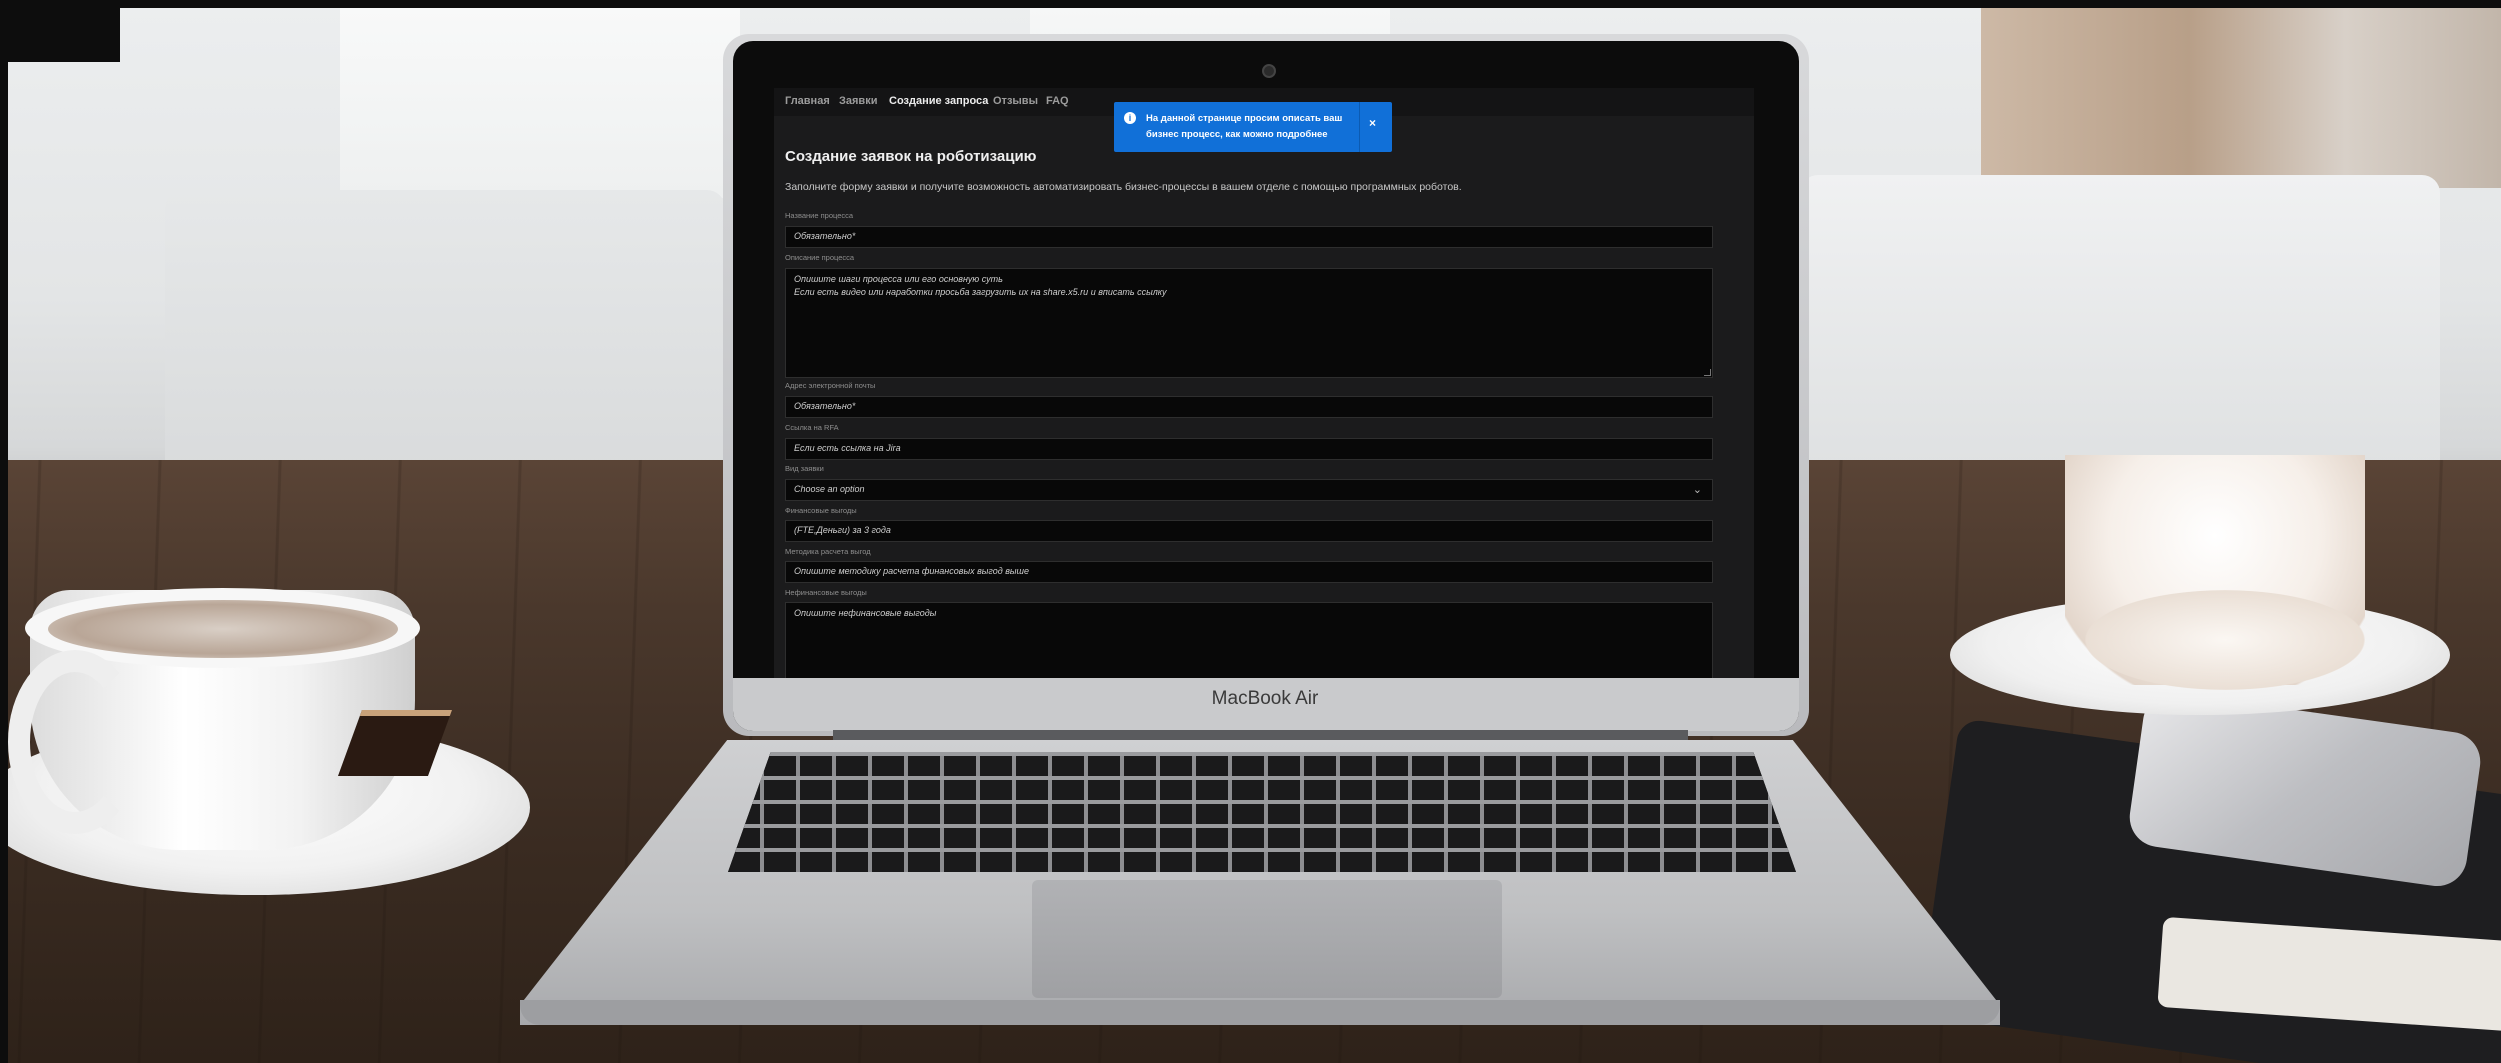  I want to click on photo-frame-corner, so click(60, 31).